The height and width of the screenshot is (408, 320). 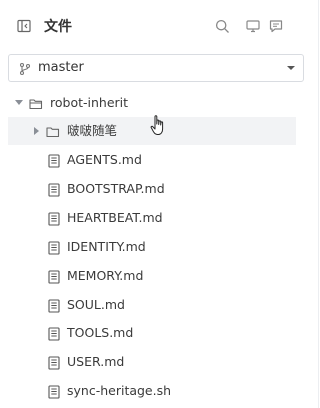 What do you see at coordinates (318, 204) in the screenshot?
I see `panel-divider` at bounding box center [318, 204].